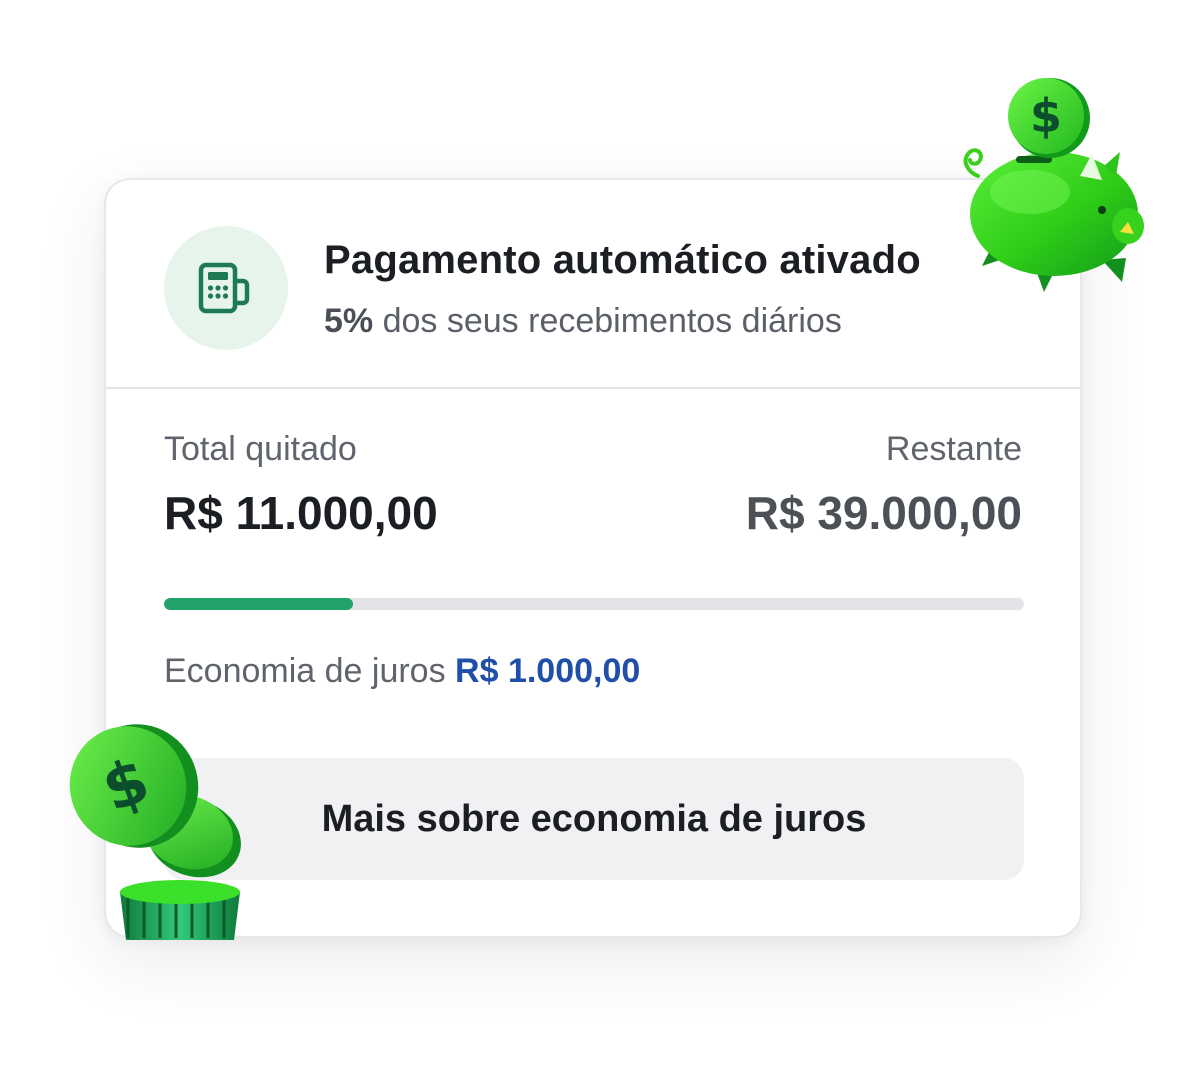 This screenshot has width=1188, height=1080. Describe the element at coordinates (953, 449) in the screenshot. I see `remaining-label: Restante` at that location.